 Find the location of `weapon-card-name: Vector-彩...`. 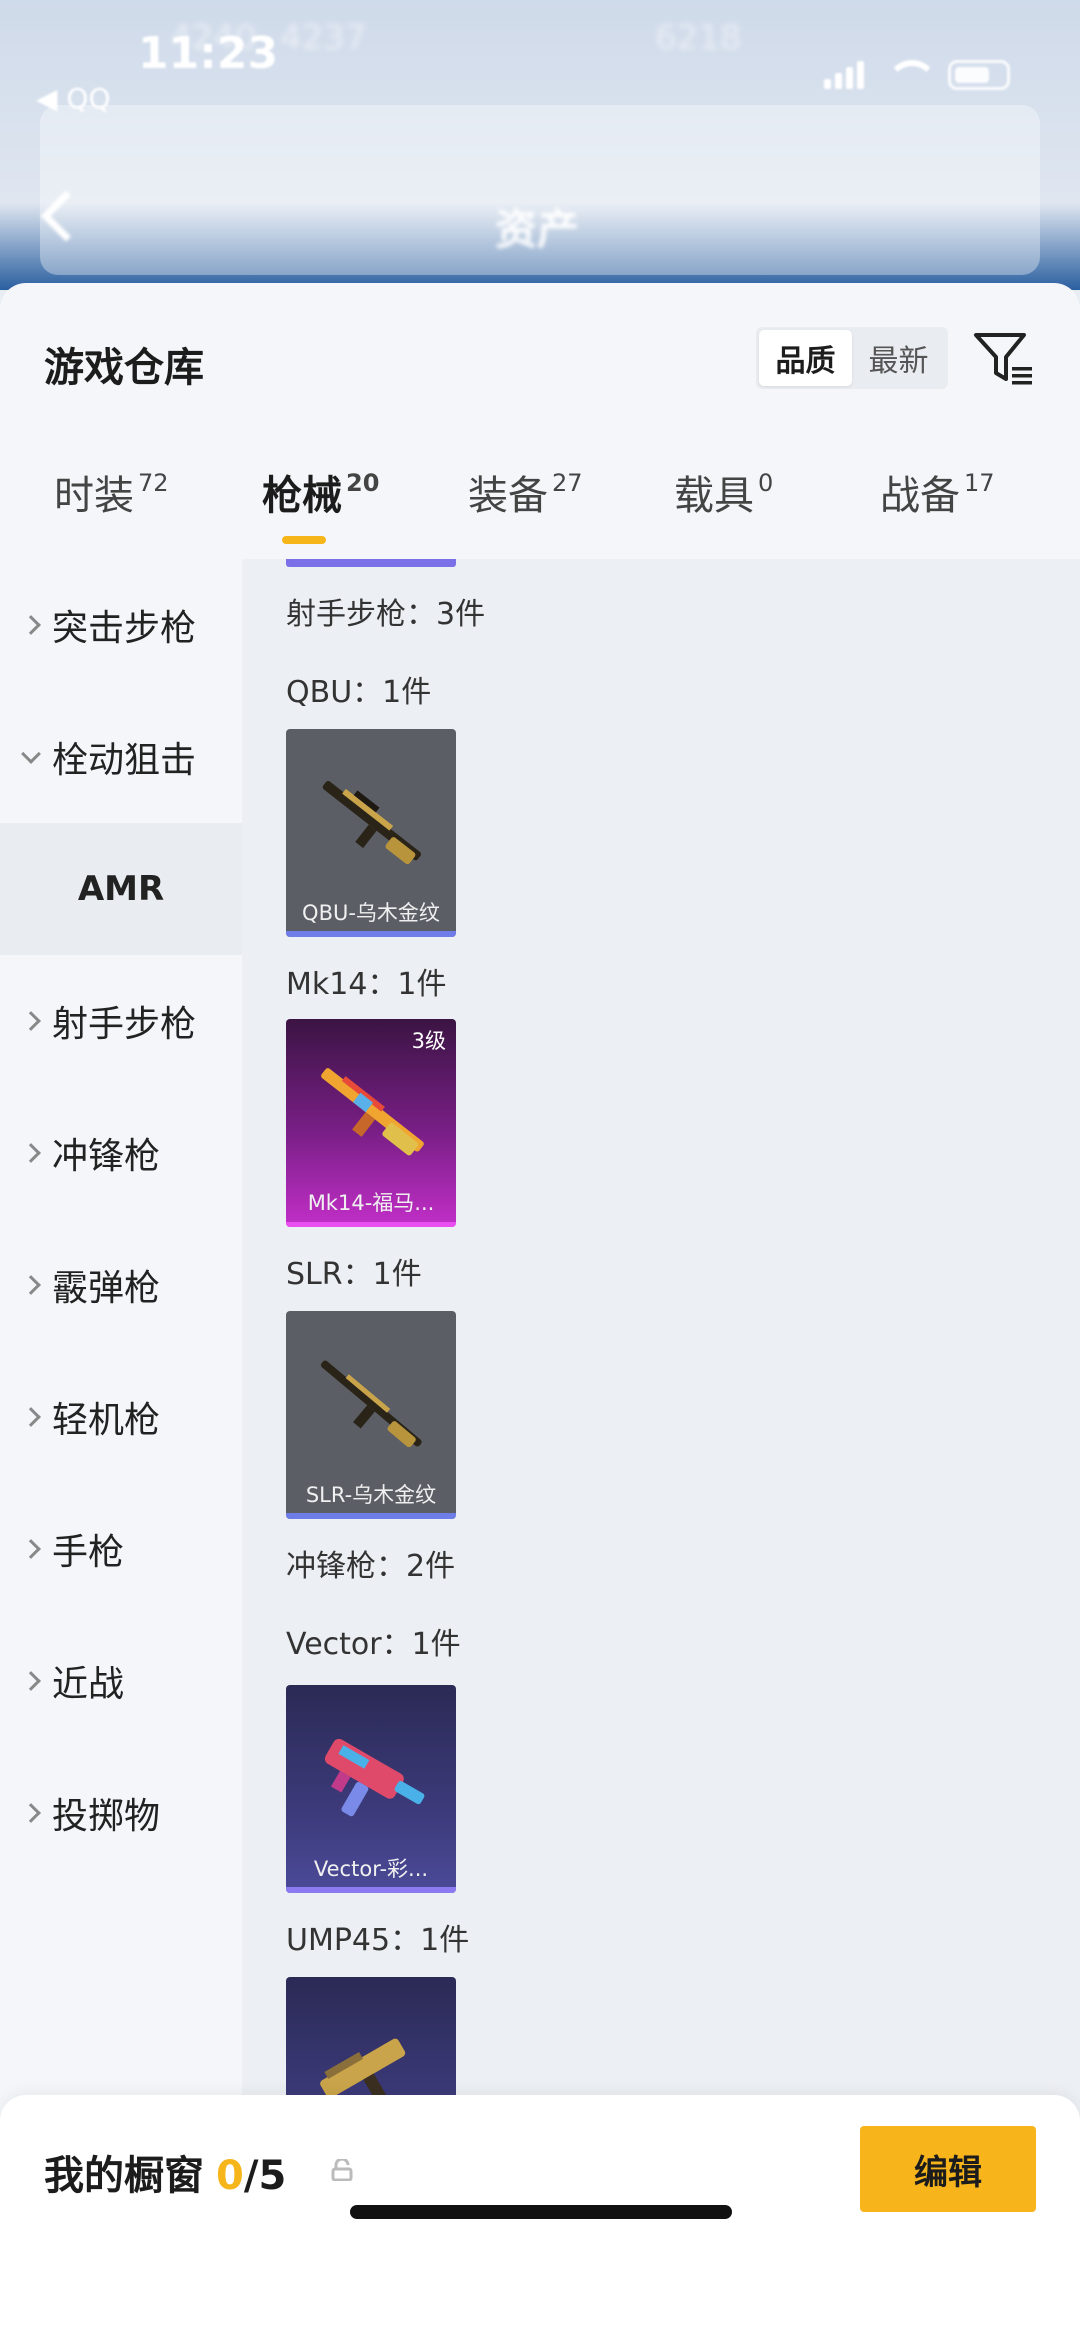

weapon-card-name: Vector-彩... is located at coordinates (371, 1869).